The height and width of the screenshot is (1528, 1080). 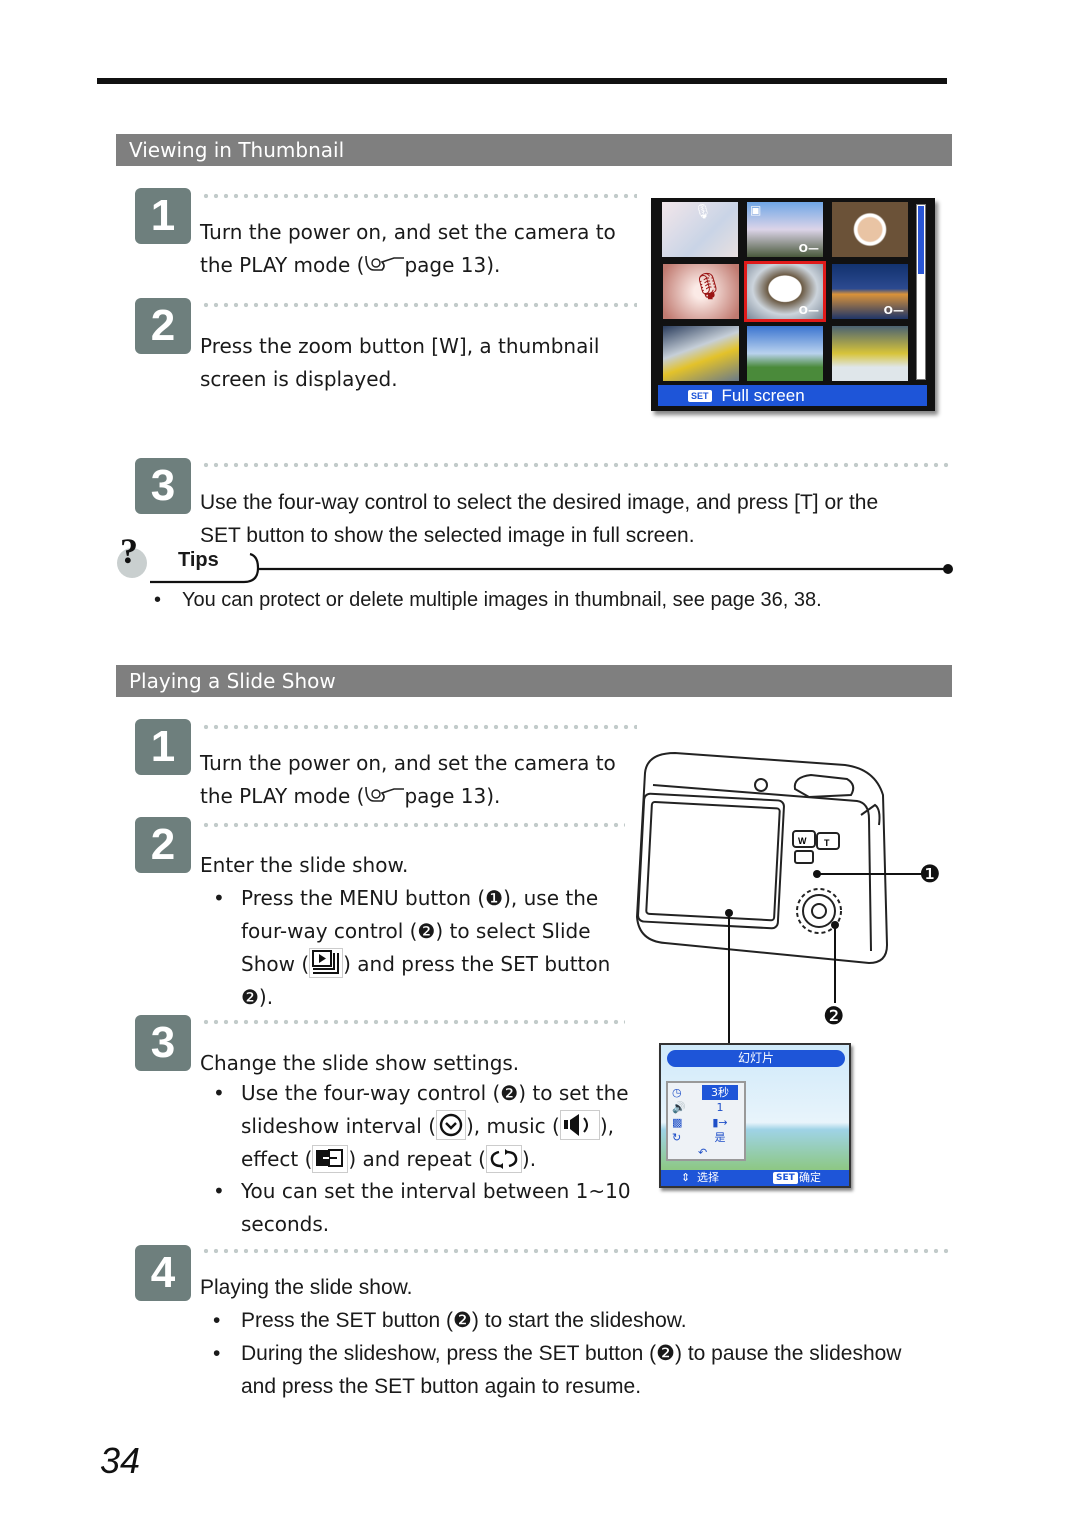 What do you see at coordinates (435, 1159) in the screenshot?
I see `bullet-line-3: effect () and repeat ().` at bounding box center [435, 1159].